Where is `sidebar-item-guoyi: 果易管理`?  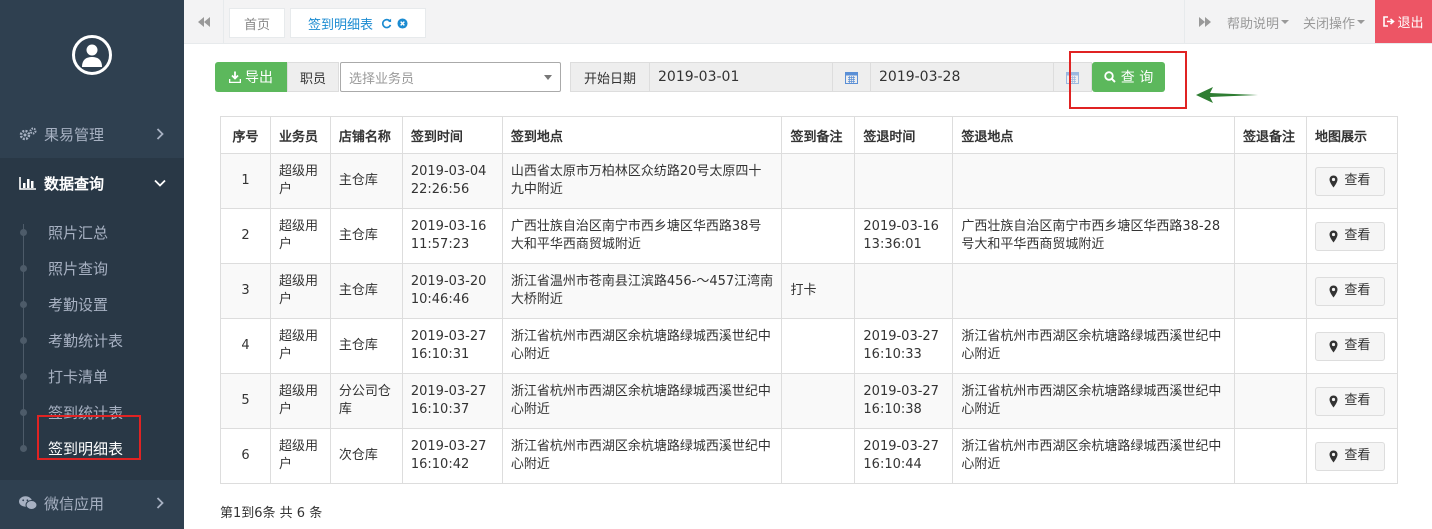
sidebar-item-guoyi: 果易管理 is located at coordinates (92, 134).